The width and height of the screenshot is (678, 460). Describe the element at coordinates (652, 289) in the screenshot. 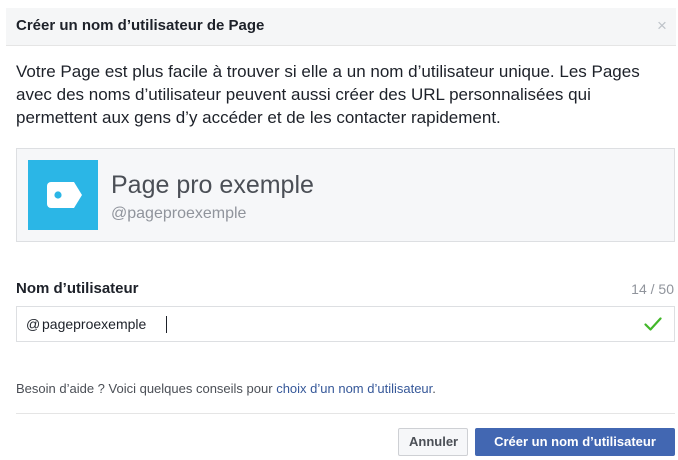

I see `character-count: 14 / 50` at that location.